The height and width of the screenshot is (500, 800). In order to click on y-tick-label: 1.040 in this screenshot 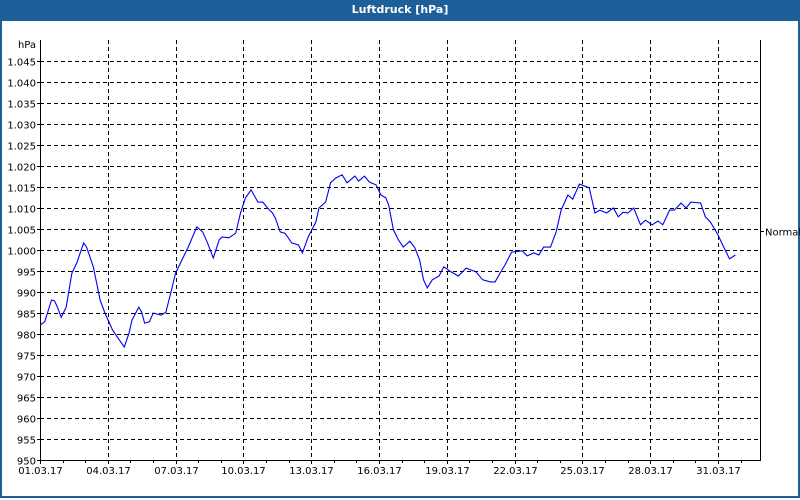, I will do `click(21, 84)`.